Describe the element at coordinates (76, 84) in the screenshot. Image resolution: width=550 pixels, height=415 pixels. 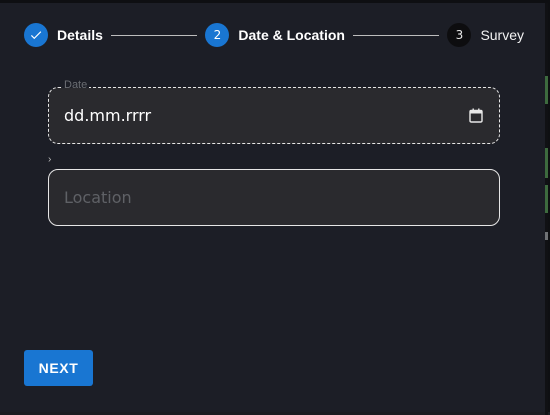
I see `date-field-label: Date` at that location.